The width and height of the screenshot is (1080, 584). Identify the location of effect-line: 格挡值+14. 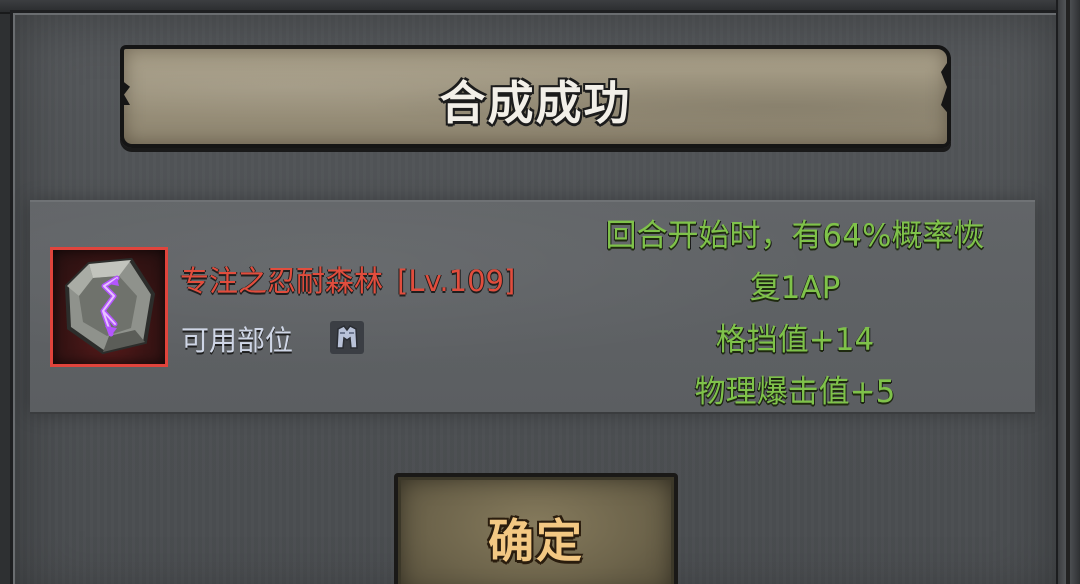
(795, 340).